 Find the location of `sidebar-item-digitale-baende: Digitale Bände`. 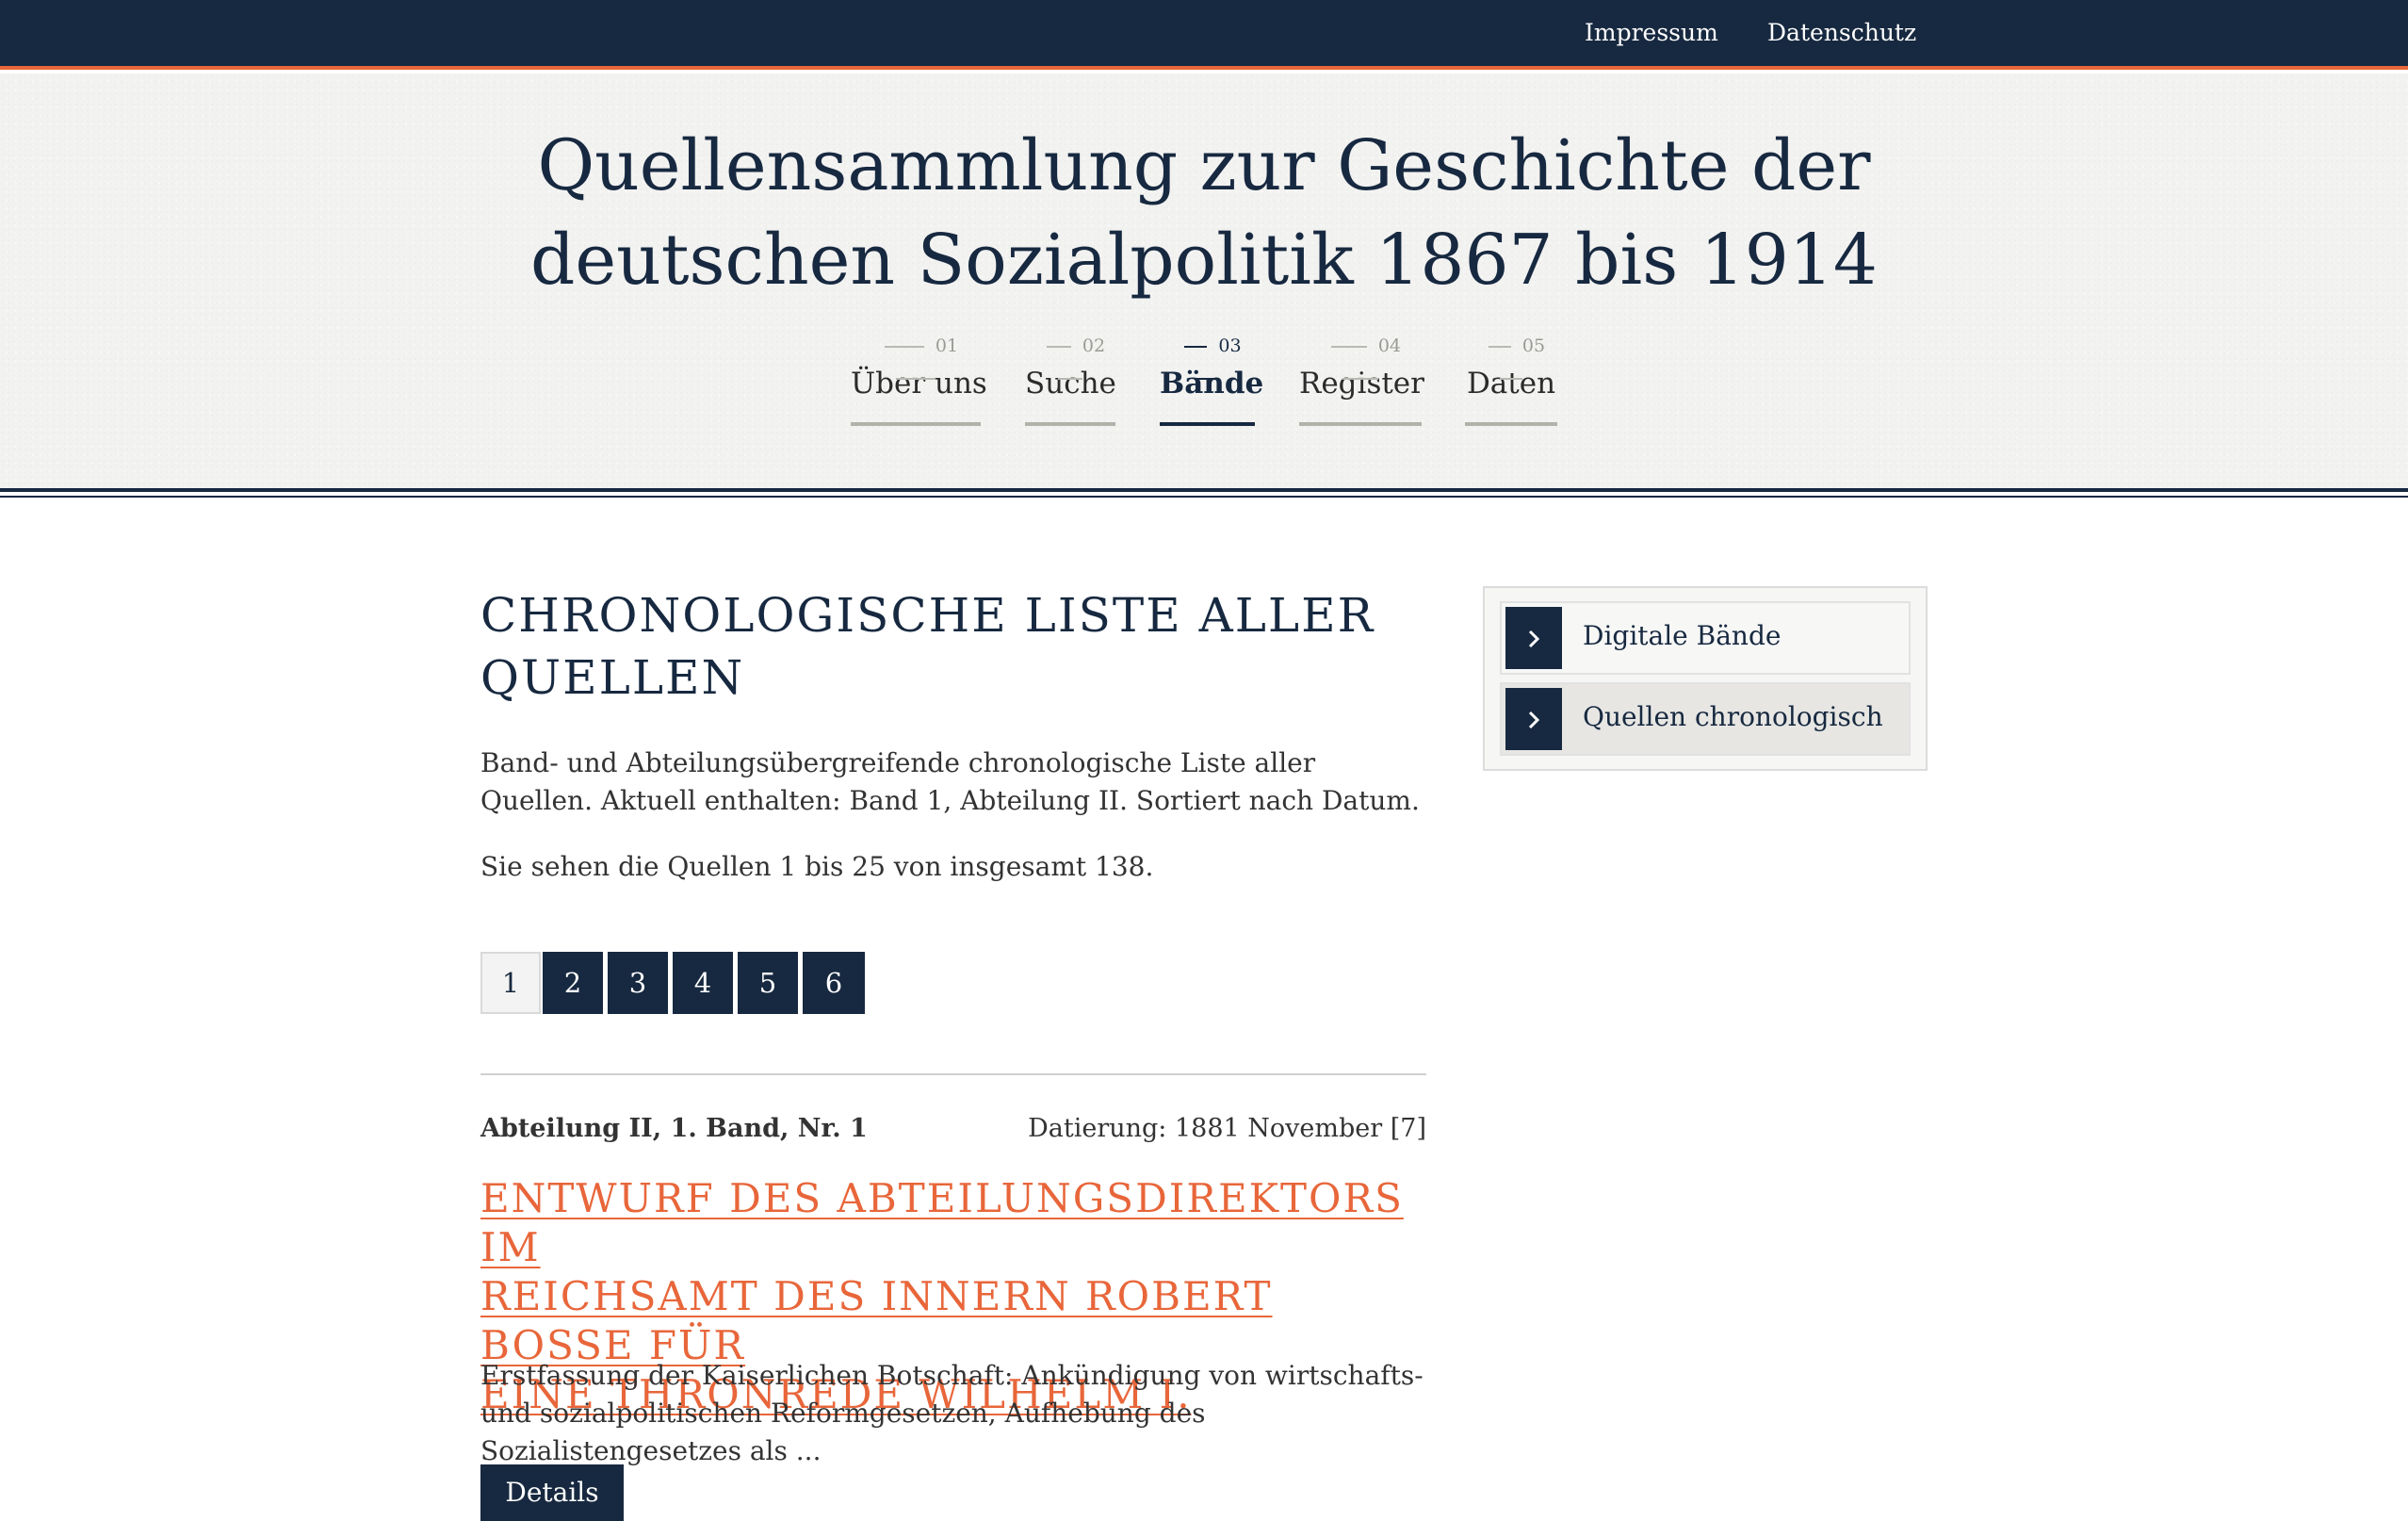

sidebar-item-digitale-baende: Digitale Bände is located at coordinates (1705, 638).